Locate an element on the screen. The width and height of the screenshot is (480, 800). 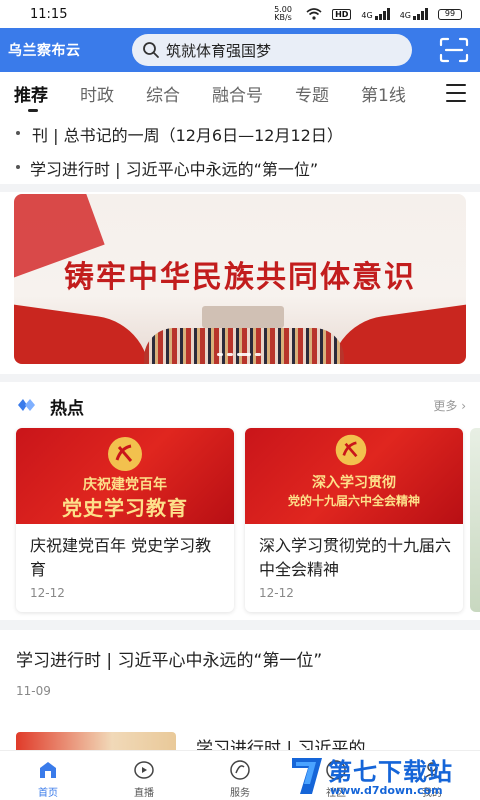
hot-card: 庆祝建党百年 党史学习教育 庆祝建党百年 党史学习教育 12-12 is located at coordinates (125, 520).